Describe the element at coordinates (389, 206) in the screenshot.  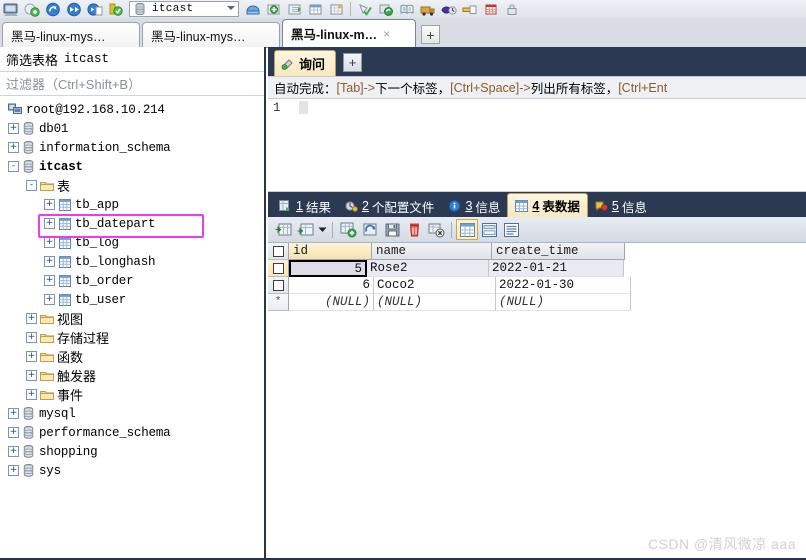
I see `tab-profile: 2 个配置文件` at that location.